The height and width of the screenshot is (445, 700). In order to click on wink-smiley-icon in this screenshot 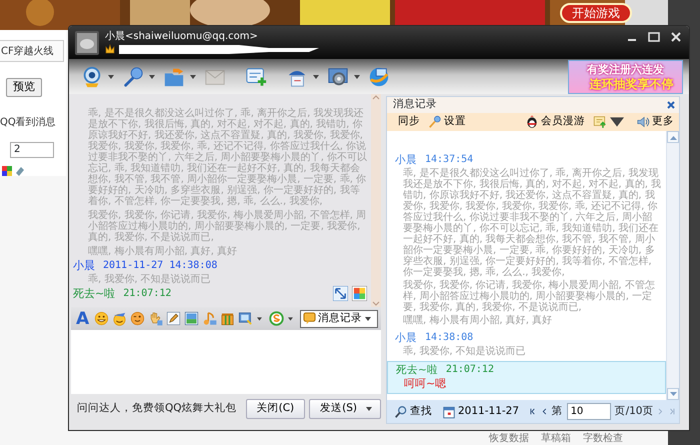, I will do `click(138, 318)`.